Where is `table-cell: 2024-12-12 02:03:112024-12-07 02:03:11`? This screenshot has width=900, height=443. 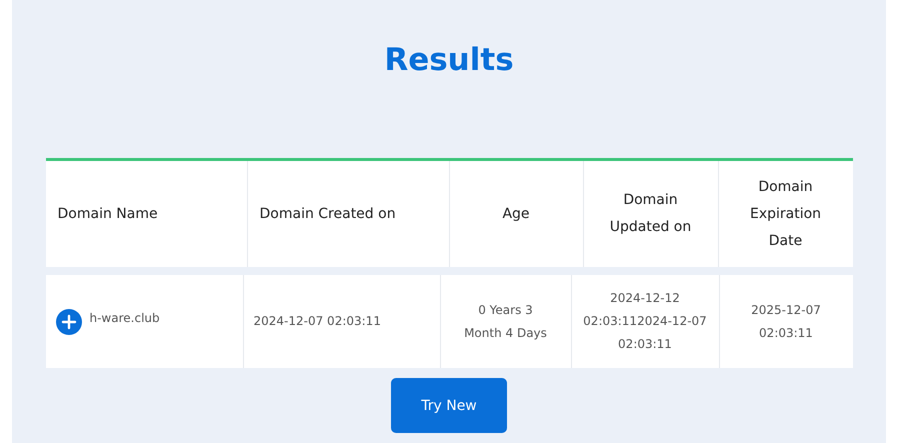
table-cell: 2024-12-12 02:03:112024-12-07 02:03:11 is located at coordinates (646, 321).